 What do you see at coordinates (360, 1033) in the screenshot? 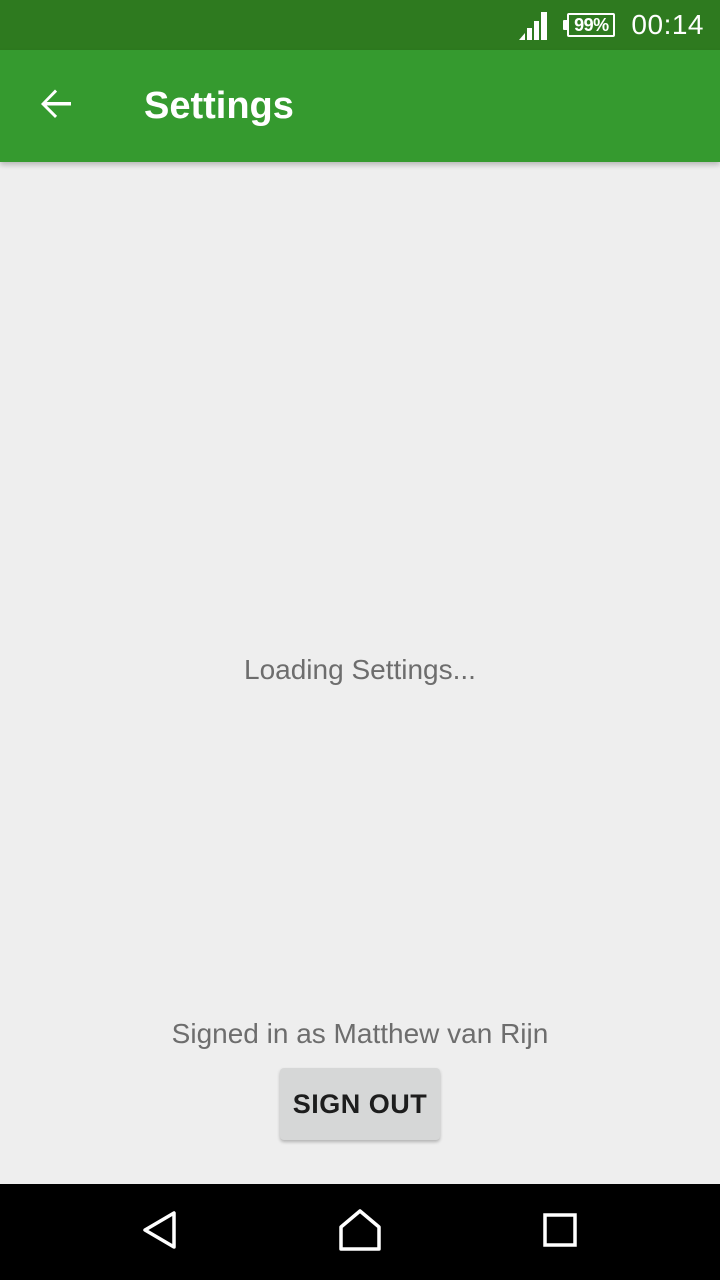
I see `signed-in-text: Signed in as Matthew van Rijn` at bounding box center [360, 1033].